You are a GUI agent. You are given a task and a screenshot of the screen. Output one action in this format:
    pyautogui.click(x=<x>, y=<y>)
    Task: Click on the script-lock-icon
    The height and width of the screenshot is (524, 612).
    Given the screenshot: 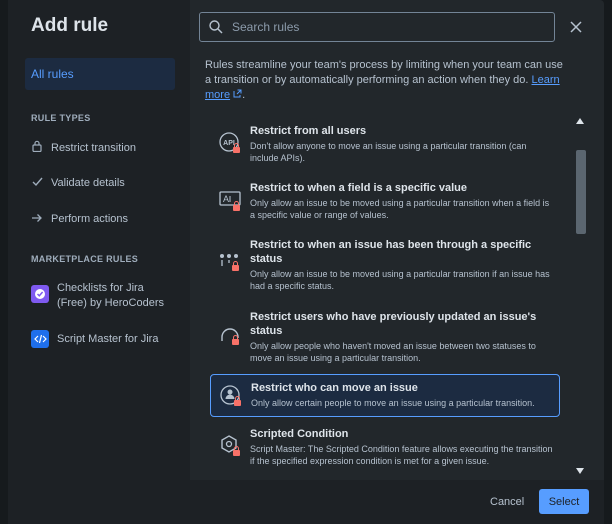 What is the action you would take?
    pyautogui.click(x=230, y=445)
    